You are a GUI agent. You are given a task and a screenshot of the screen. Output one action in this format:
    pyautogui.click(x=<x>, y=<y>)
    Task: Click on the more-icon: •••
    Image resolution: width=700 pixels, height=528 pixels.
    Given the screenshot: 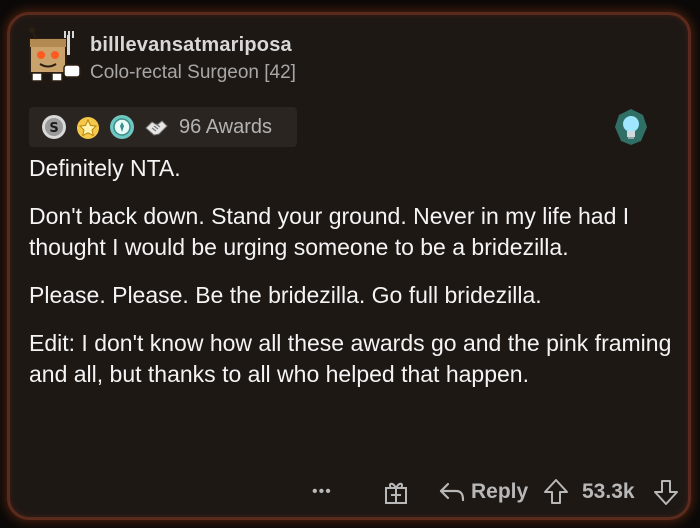 What is the action you would take?
    pyautogui.click(x=322, y=491)
    